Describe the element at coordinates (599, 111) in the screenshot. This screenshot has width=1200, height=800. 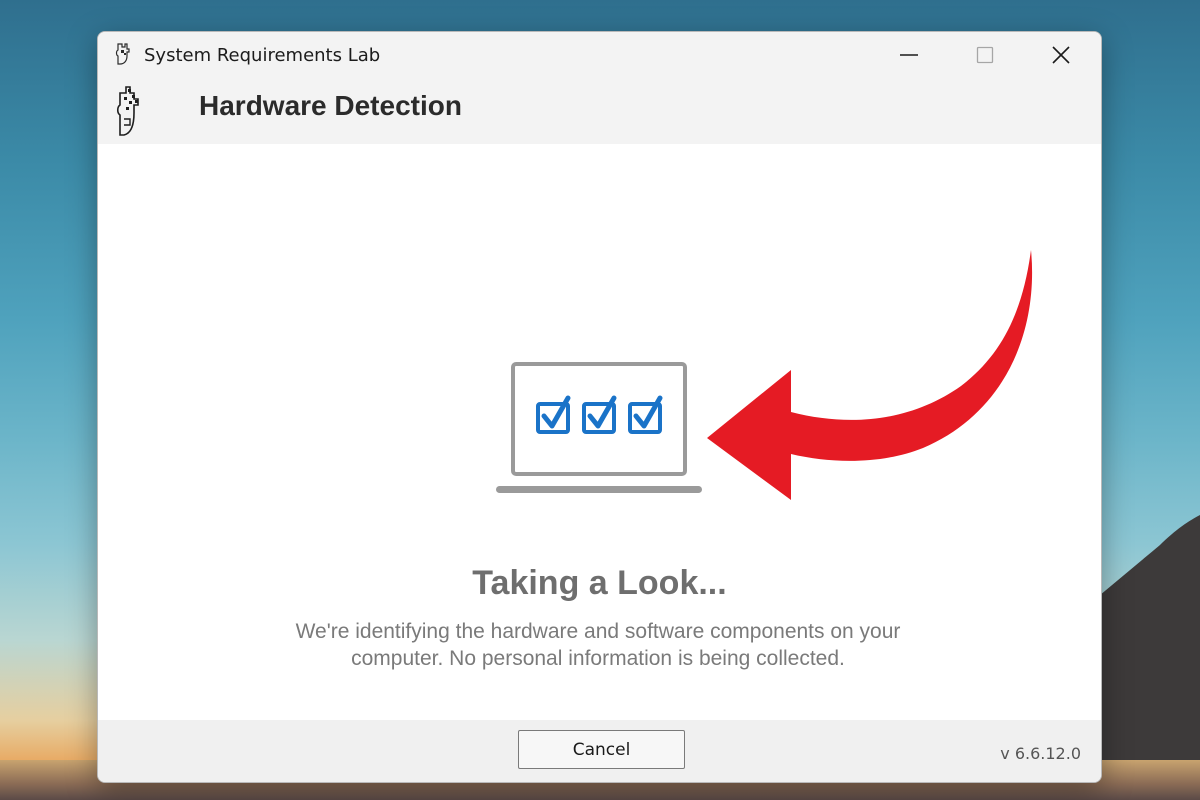
I see `page-header: Hardware Detection` at that location.